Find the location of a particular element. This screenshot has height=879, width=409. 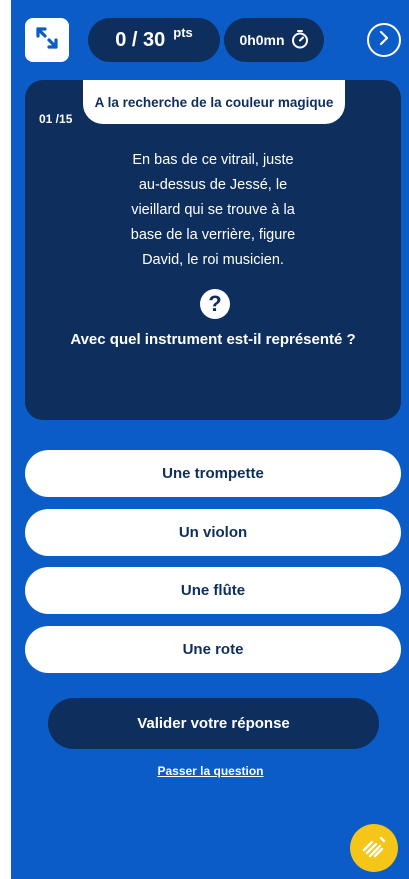

answer-option: Une trompette is located at coordinates (213, 473).